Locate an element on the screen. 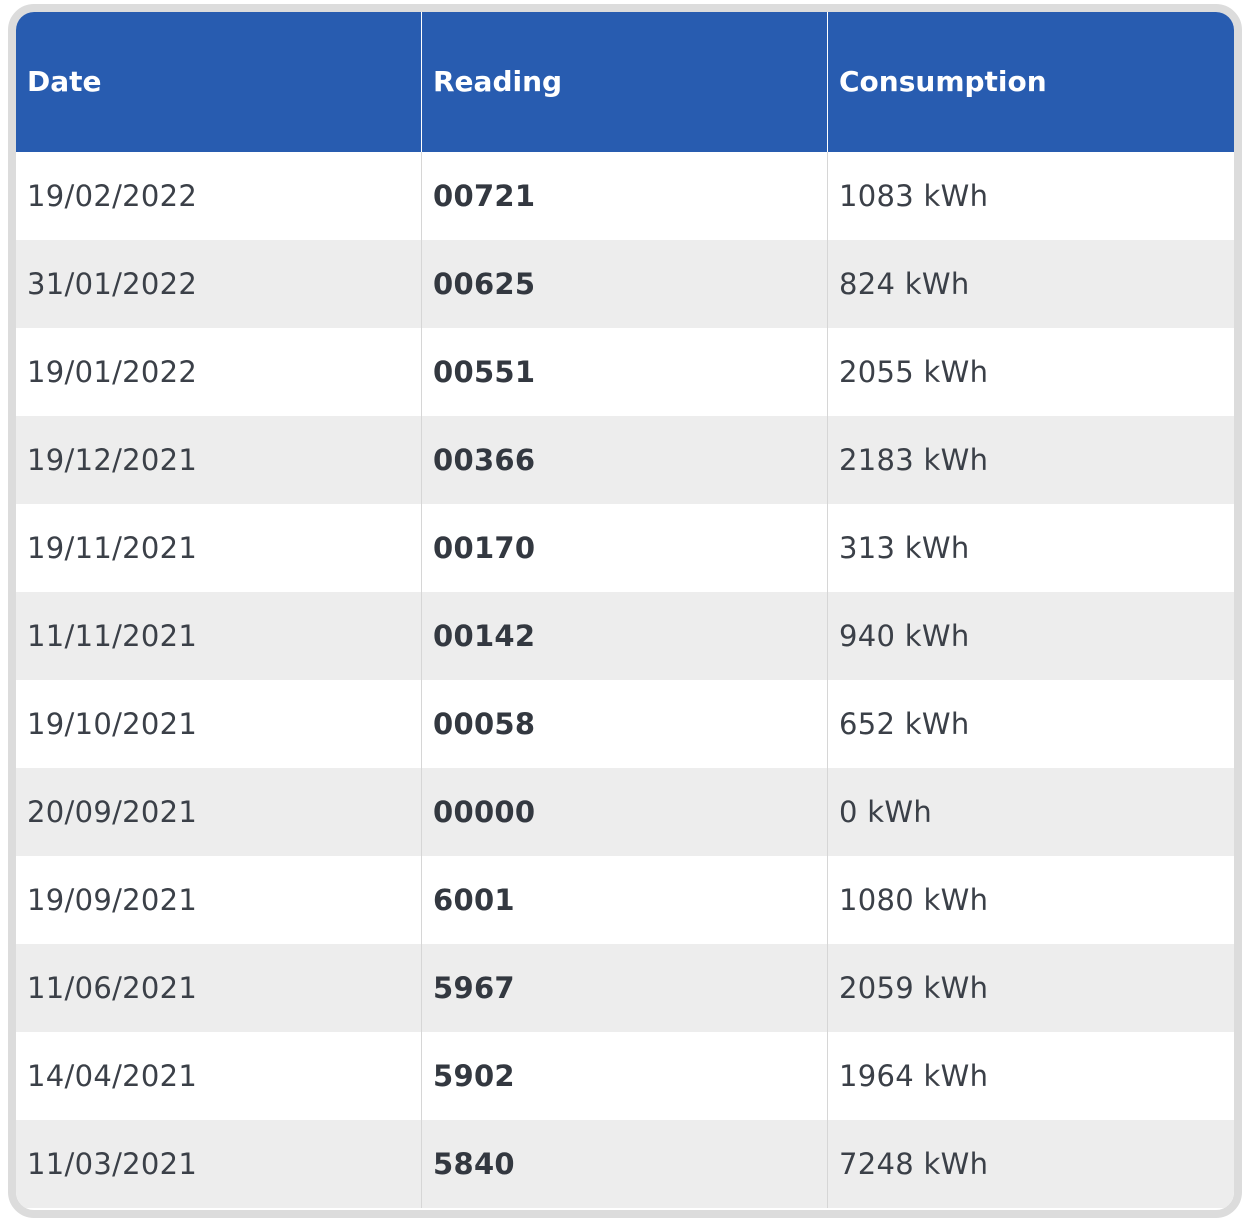 This screenshot has width=1250, height=1230. consumption-cell: 2055 kWh is located at coordinates (914, 372).